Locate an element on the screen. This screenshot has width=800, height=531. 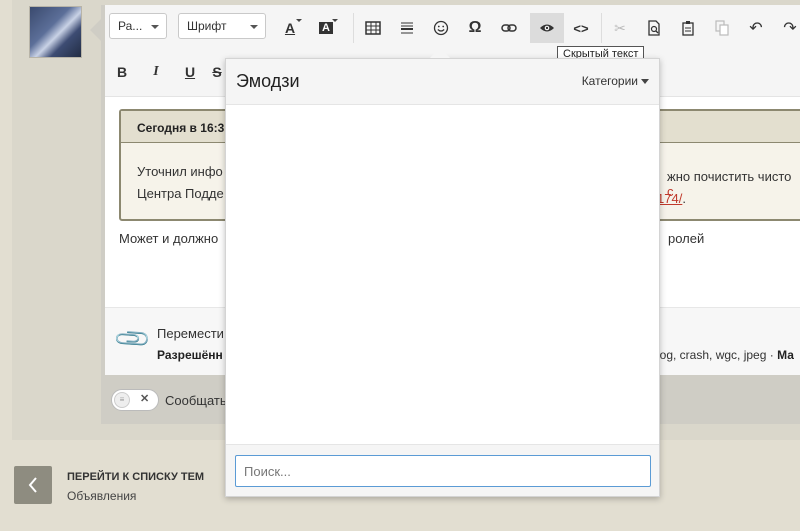
emoji-categories-dropdown: Категории is located at coordinates (615, 81).